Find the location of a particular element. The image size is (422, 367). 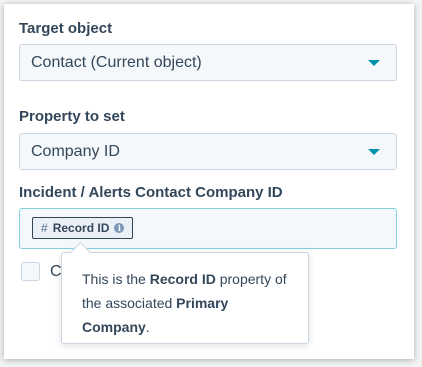

field-label: Incident / Alerts Contact Company ID is located at coordinates (151, 192).